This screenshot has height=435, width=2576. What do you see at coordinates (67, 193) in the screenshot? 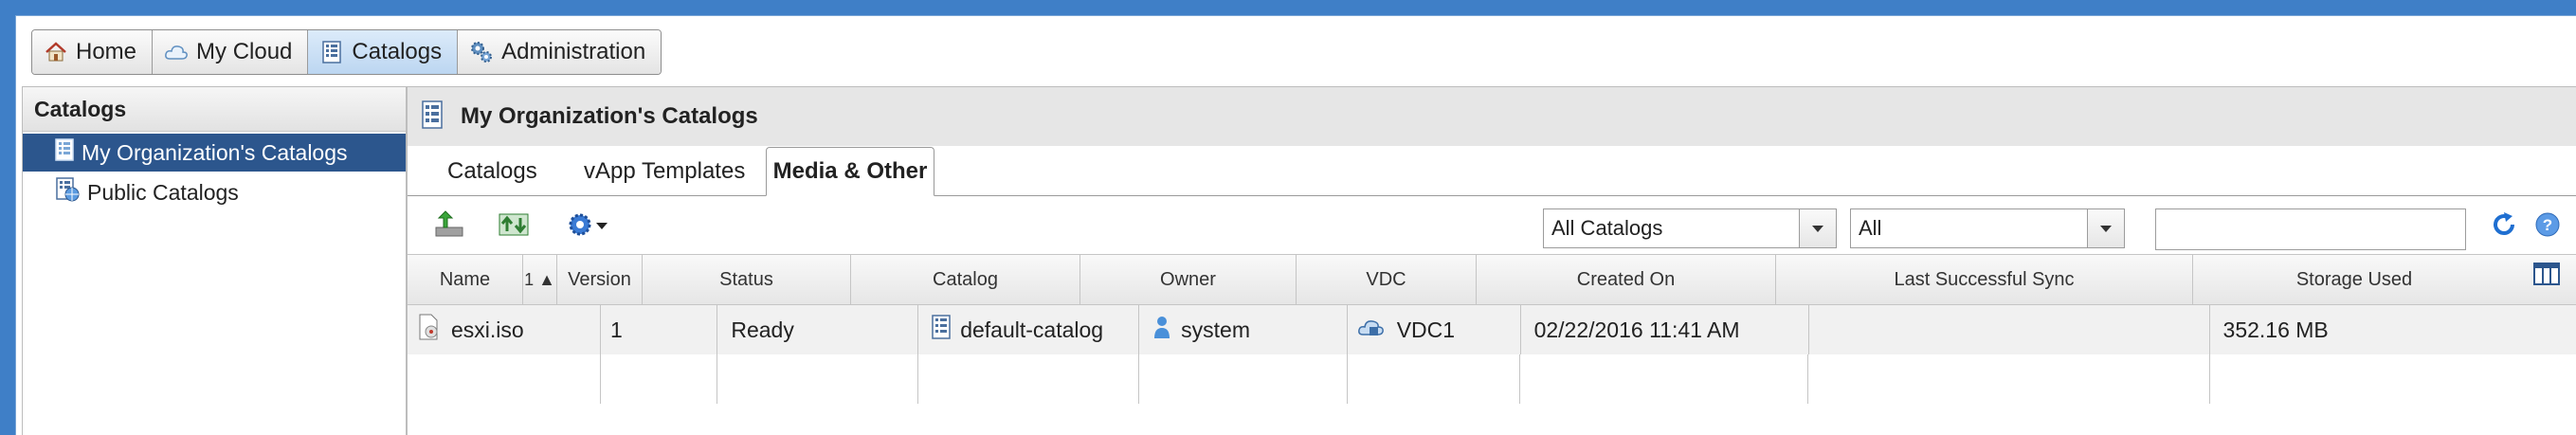
I see `public-catalog-icon` at bounding box center [67, 193].